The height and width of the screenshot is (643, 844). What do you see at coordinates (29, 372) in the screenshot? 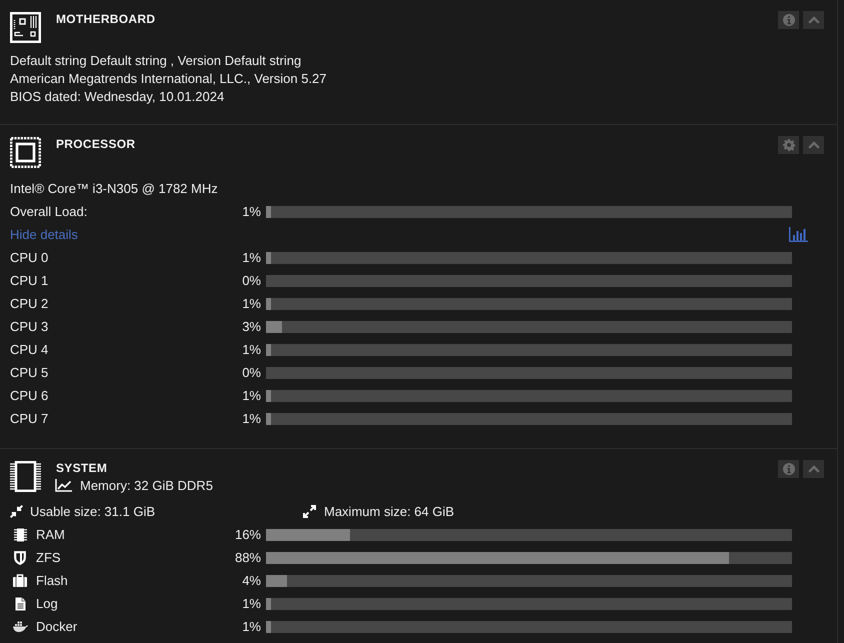
I see `core-label: CPU 5` at bounding box center [29, 372].